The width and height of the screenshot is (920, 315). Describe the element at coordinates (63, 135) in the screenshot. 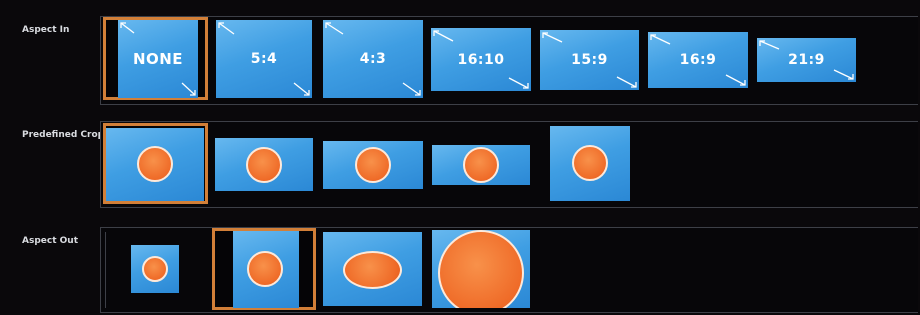

I see `predefined-crop-label: Predefined Crop` at that location.